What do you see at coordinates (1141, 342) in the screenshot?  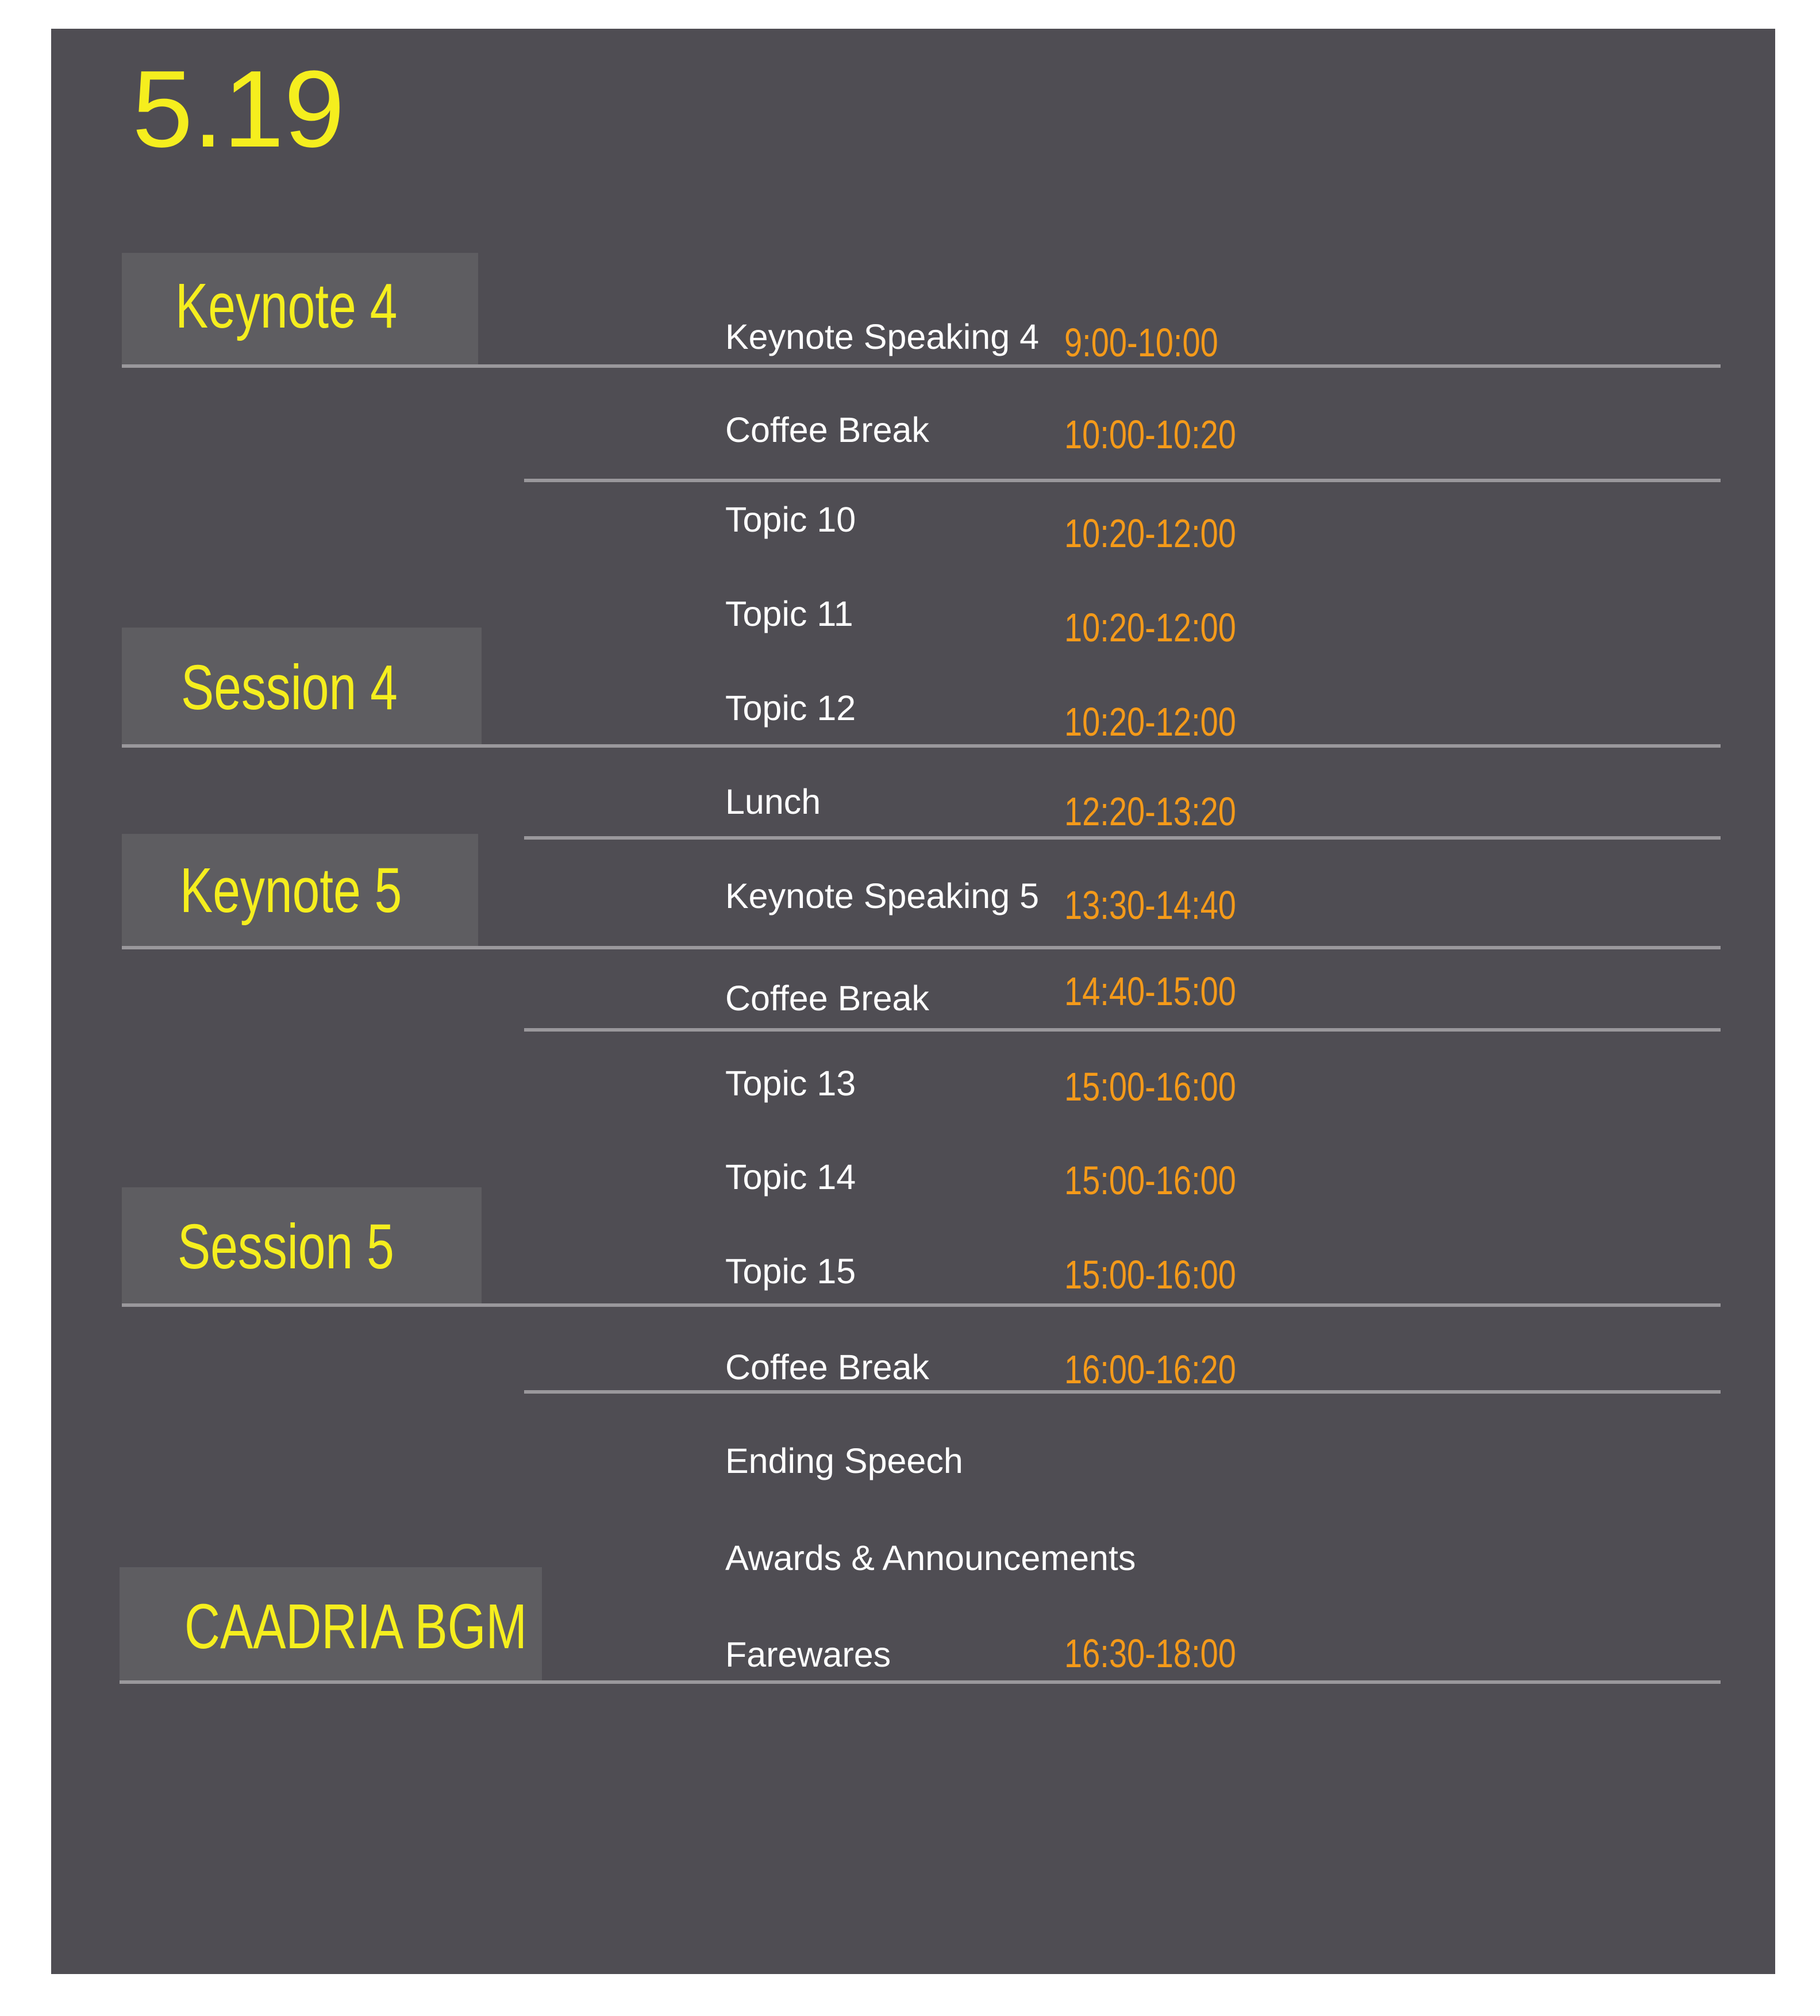 I see `event-time: 9:00-10:00` at bounding box center [1141, 342].